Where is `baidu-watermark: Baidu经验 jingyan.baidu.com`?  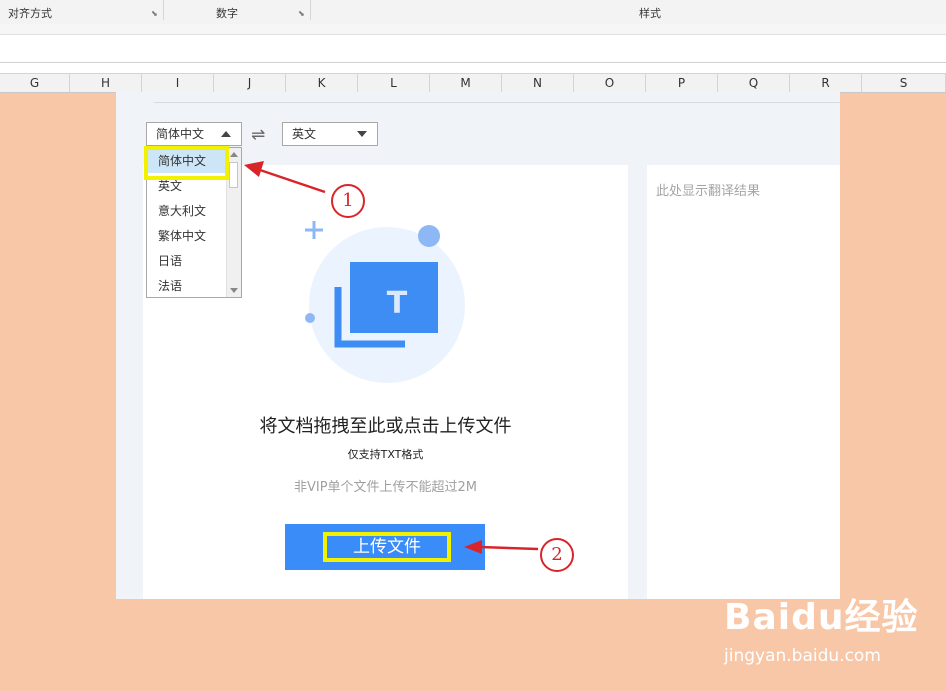
baidu-watermark: Baidu经验 jingyan.baidu.com is located at coordinates (821, 627).